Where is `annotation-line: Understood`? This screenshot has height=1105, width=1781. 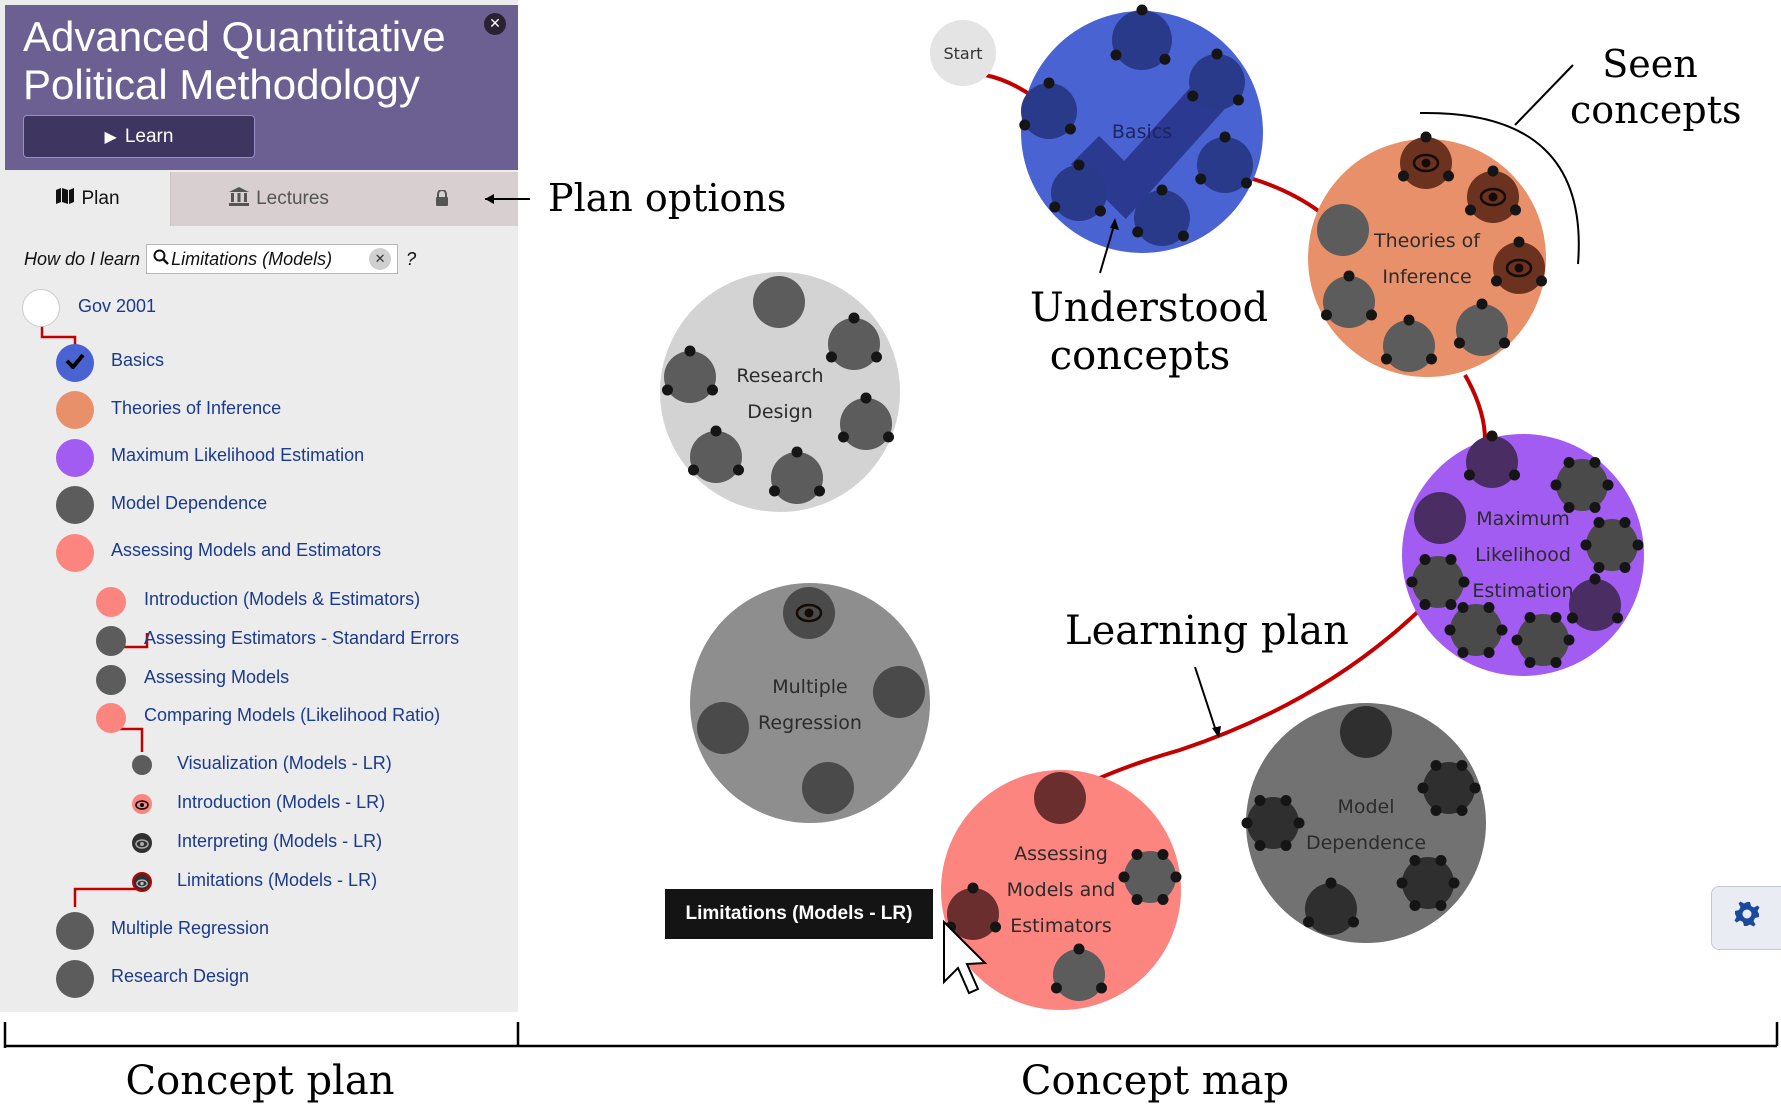
annotation-line: Understood is located at coordinates (1149, 308).